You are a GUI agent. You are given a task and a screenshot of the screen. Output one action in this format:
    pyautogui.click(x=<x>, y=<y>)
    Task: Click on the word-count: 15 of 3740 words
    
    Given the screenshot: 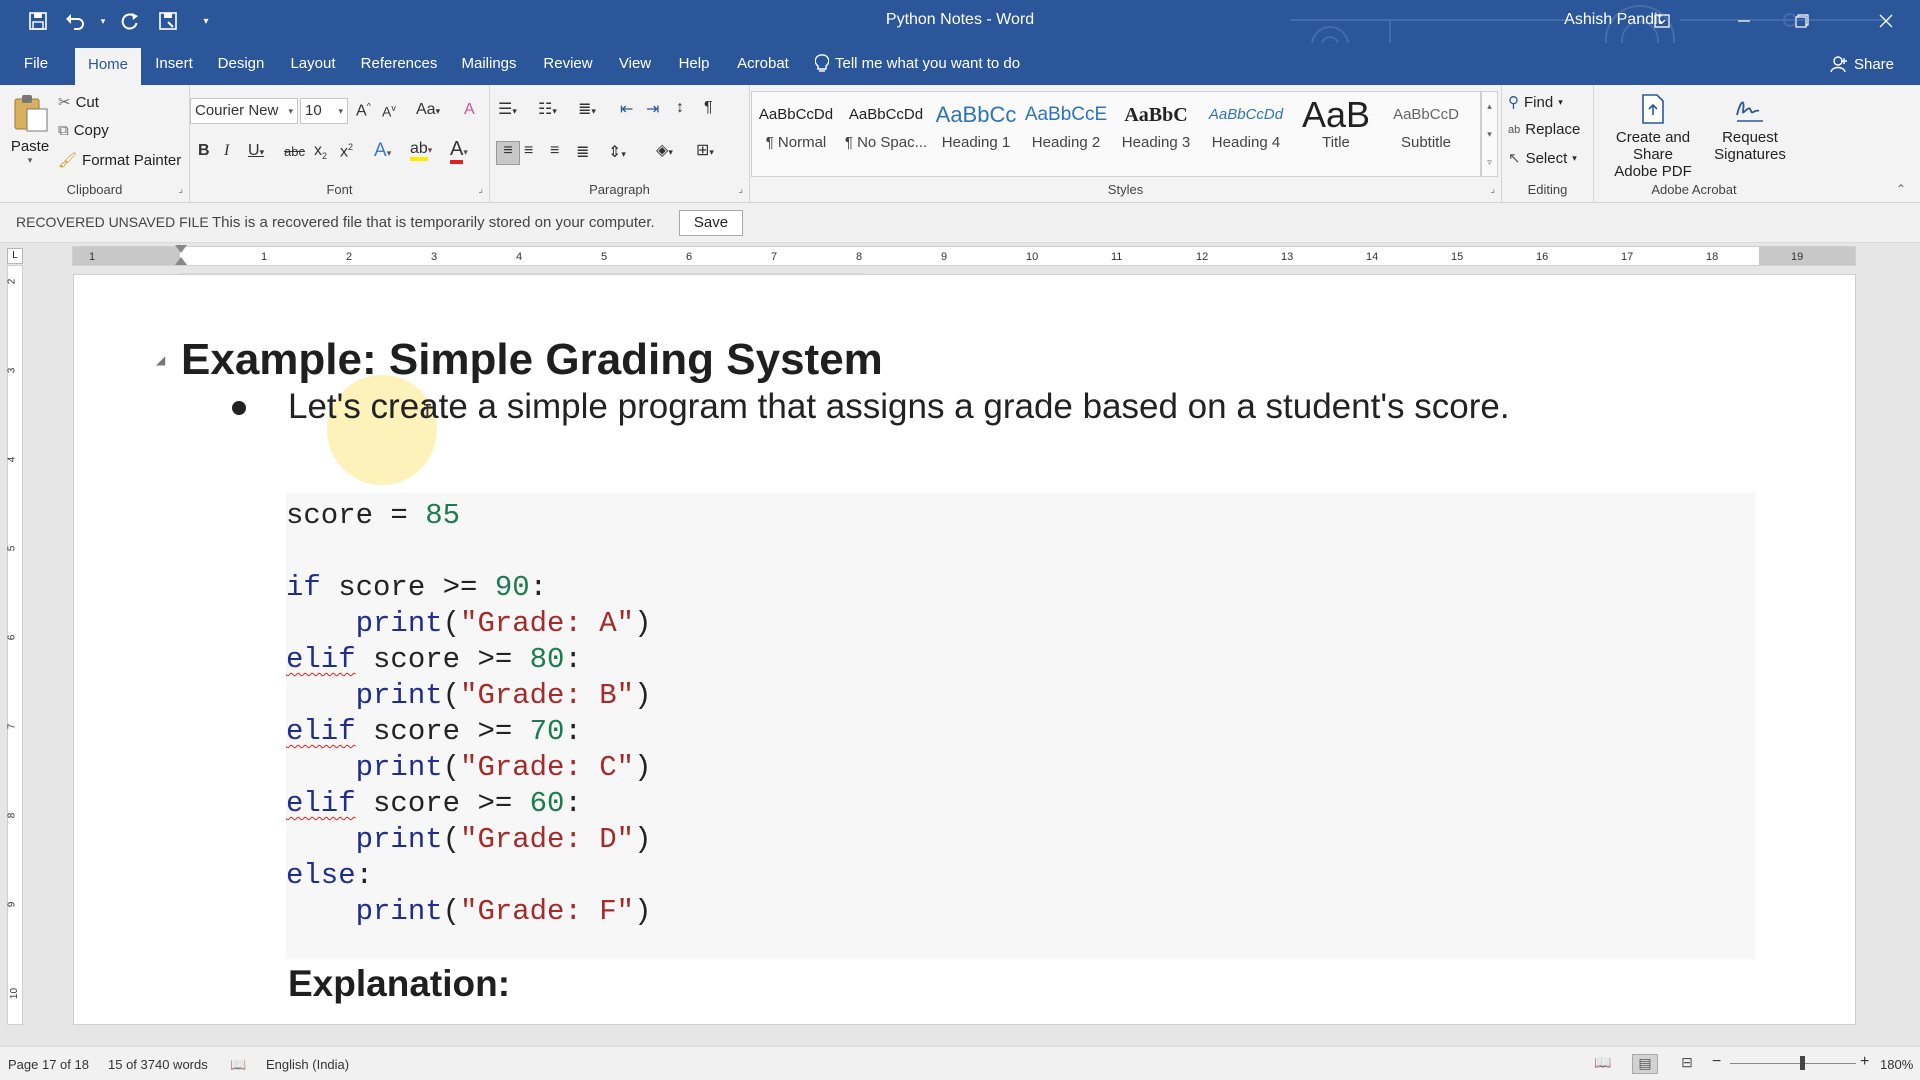 What is the action you would take?
    pyautogui.click(x=158, y=1064)
    